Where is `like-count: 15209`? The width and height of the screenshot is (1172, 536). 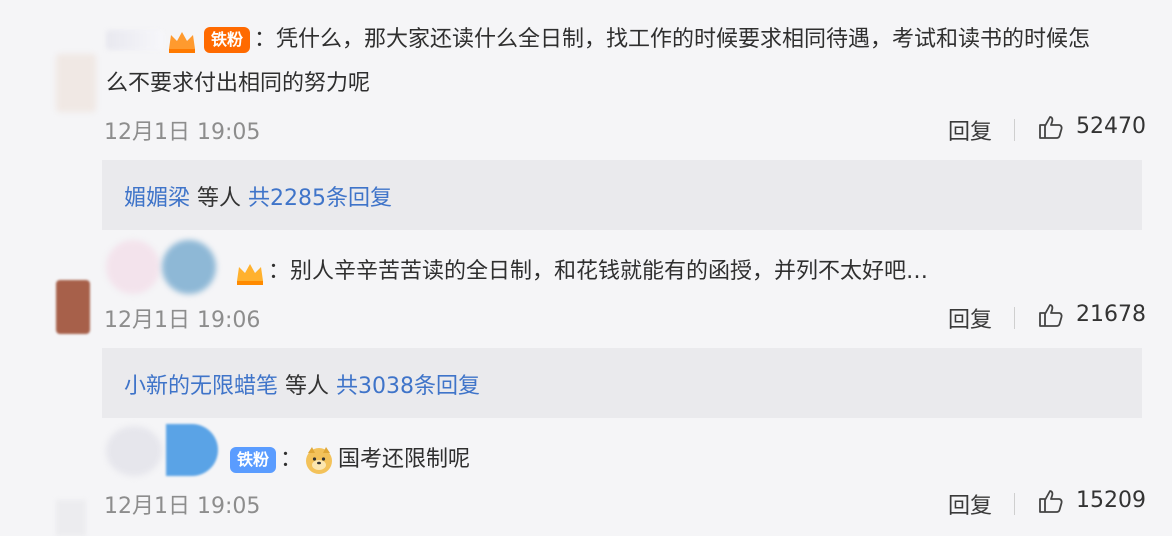
like-count: 15209 is located at coordinates (1111, 500).